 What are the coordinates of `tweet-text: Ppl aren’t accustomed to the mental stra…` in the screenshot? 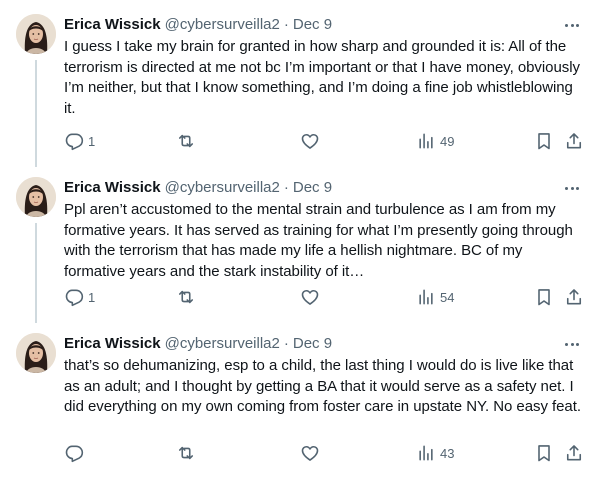 It's located at (318, 240).